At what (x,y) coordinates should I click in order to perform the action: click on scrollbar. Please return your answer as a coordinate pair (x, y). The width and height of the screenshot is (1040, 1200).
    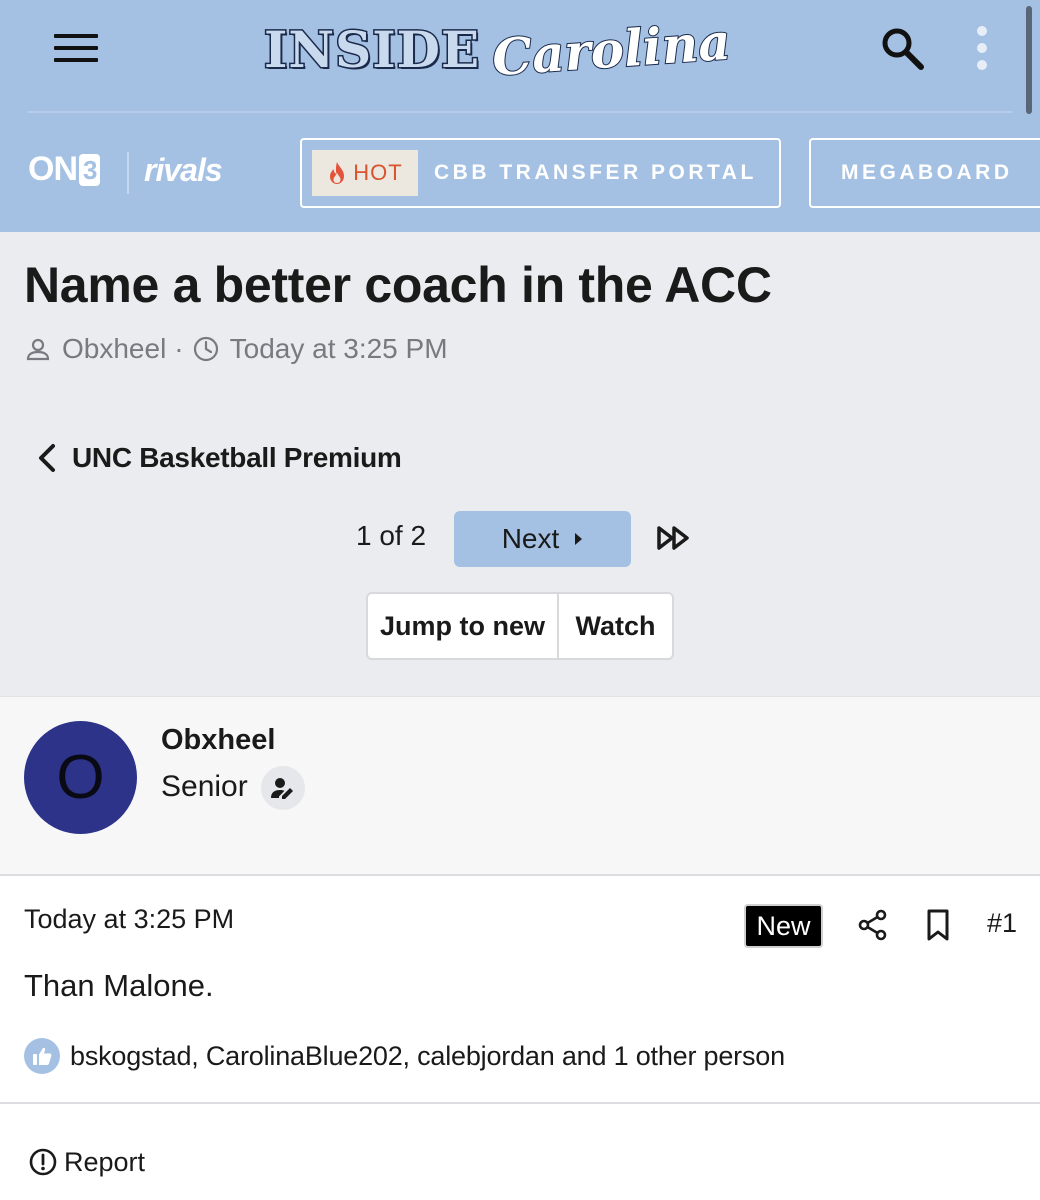
    Looking at the image, I should click on (1029, 60).